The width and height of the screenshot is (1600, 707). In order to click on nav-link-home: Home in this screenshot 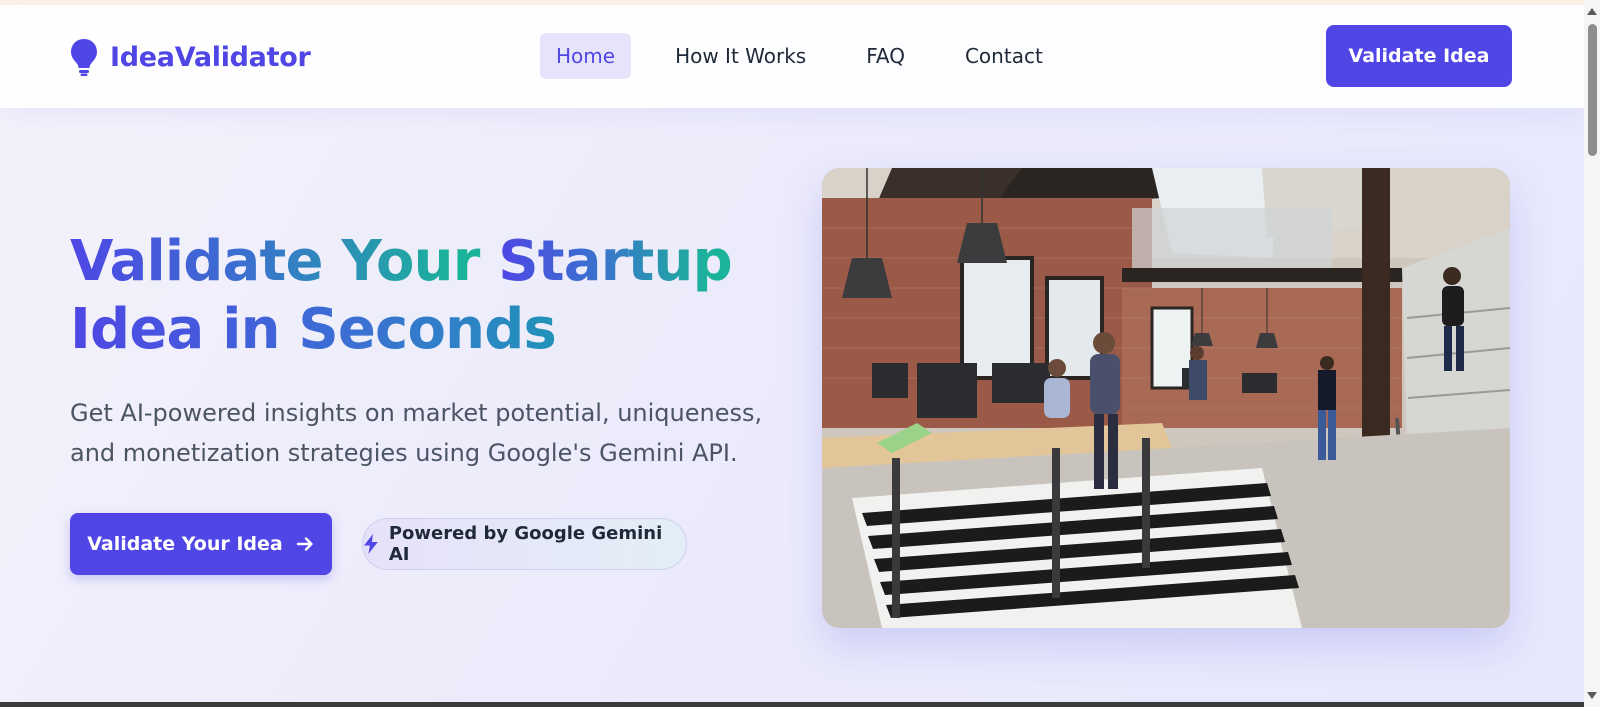, I will do `click(586, 56)`.